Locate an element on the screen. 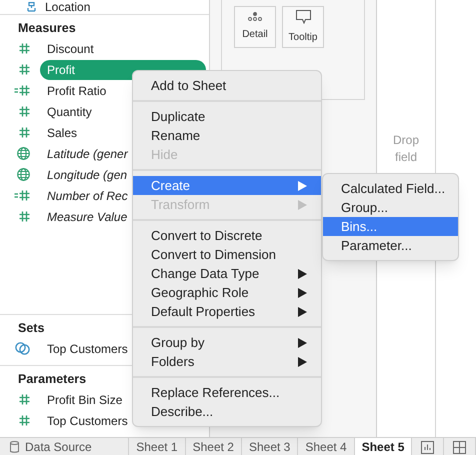 The image size is (476, 455). drop-field-hint: Drop field is located at coordinates (406, 149).